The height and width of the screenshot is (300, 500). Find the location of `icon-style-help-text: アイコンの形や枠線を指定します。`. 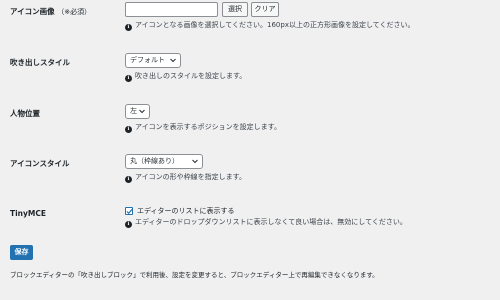

icon-style-help-text: アイコンの形や枠線を指定します。 is located at coordinates (190, 177).